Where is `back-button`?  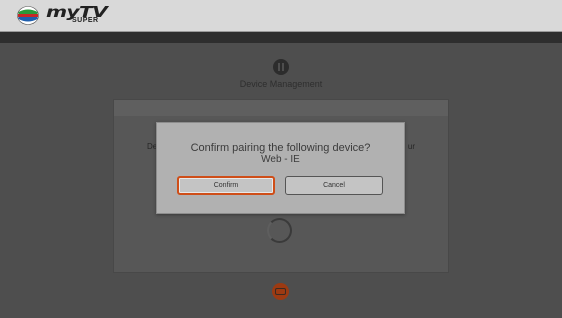
back-button is located at coordinates (280, 291).